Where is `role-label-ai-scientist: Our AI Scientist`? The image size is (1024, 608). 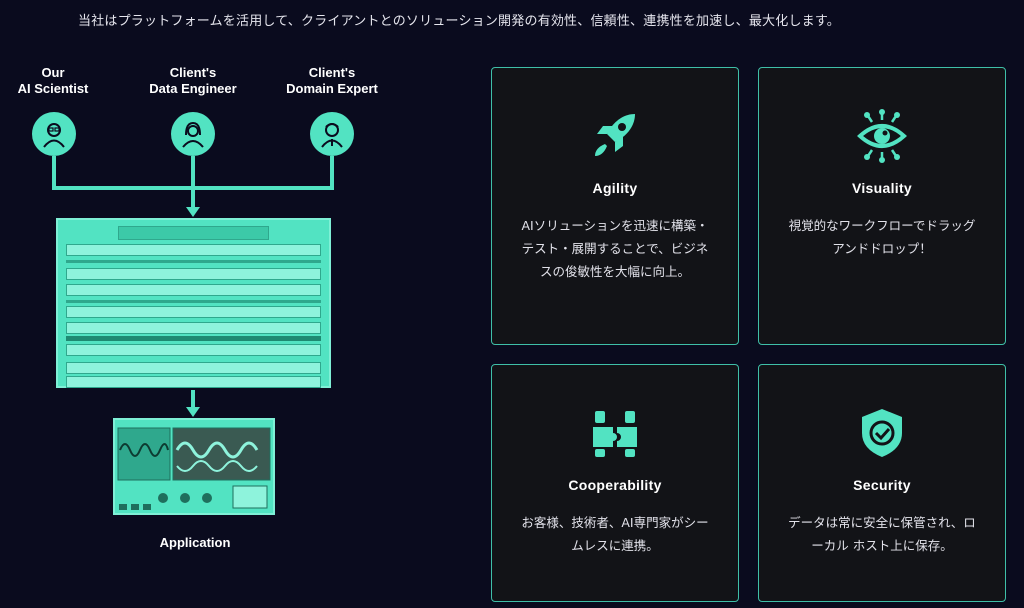 role-label-ai-scientist: Our AI Scientist is located at coordinates (53, 80).